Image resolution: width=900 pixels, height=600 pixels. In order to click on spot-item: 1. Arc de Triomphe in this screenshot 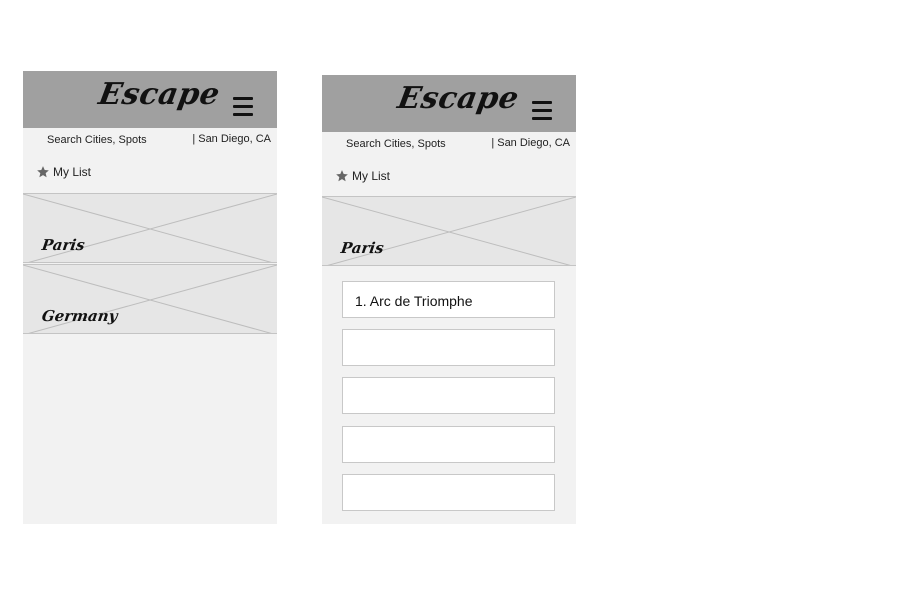, I will do `click(448, 299)`.